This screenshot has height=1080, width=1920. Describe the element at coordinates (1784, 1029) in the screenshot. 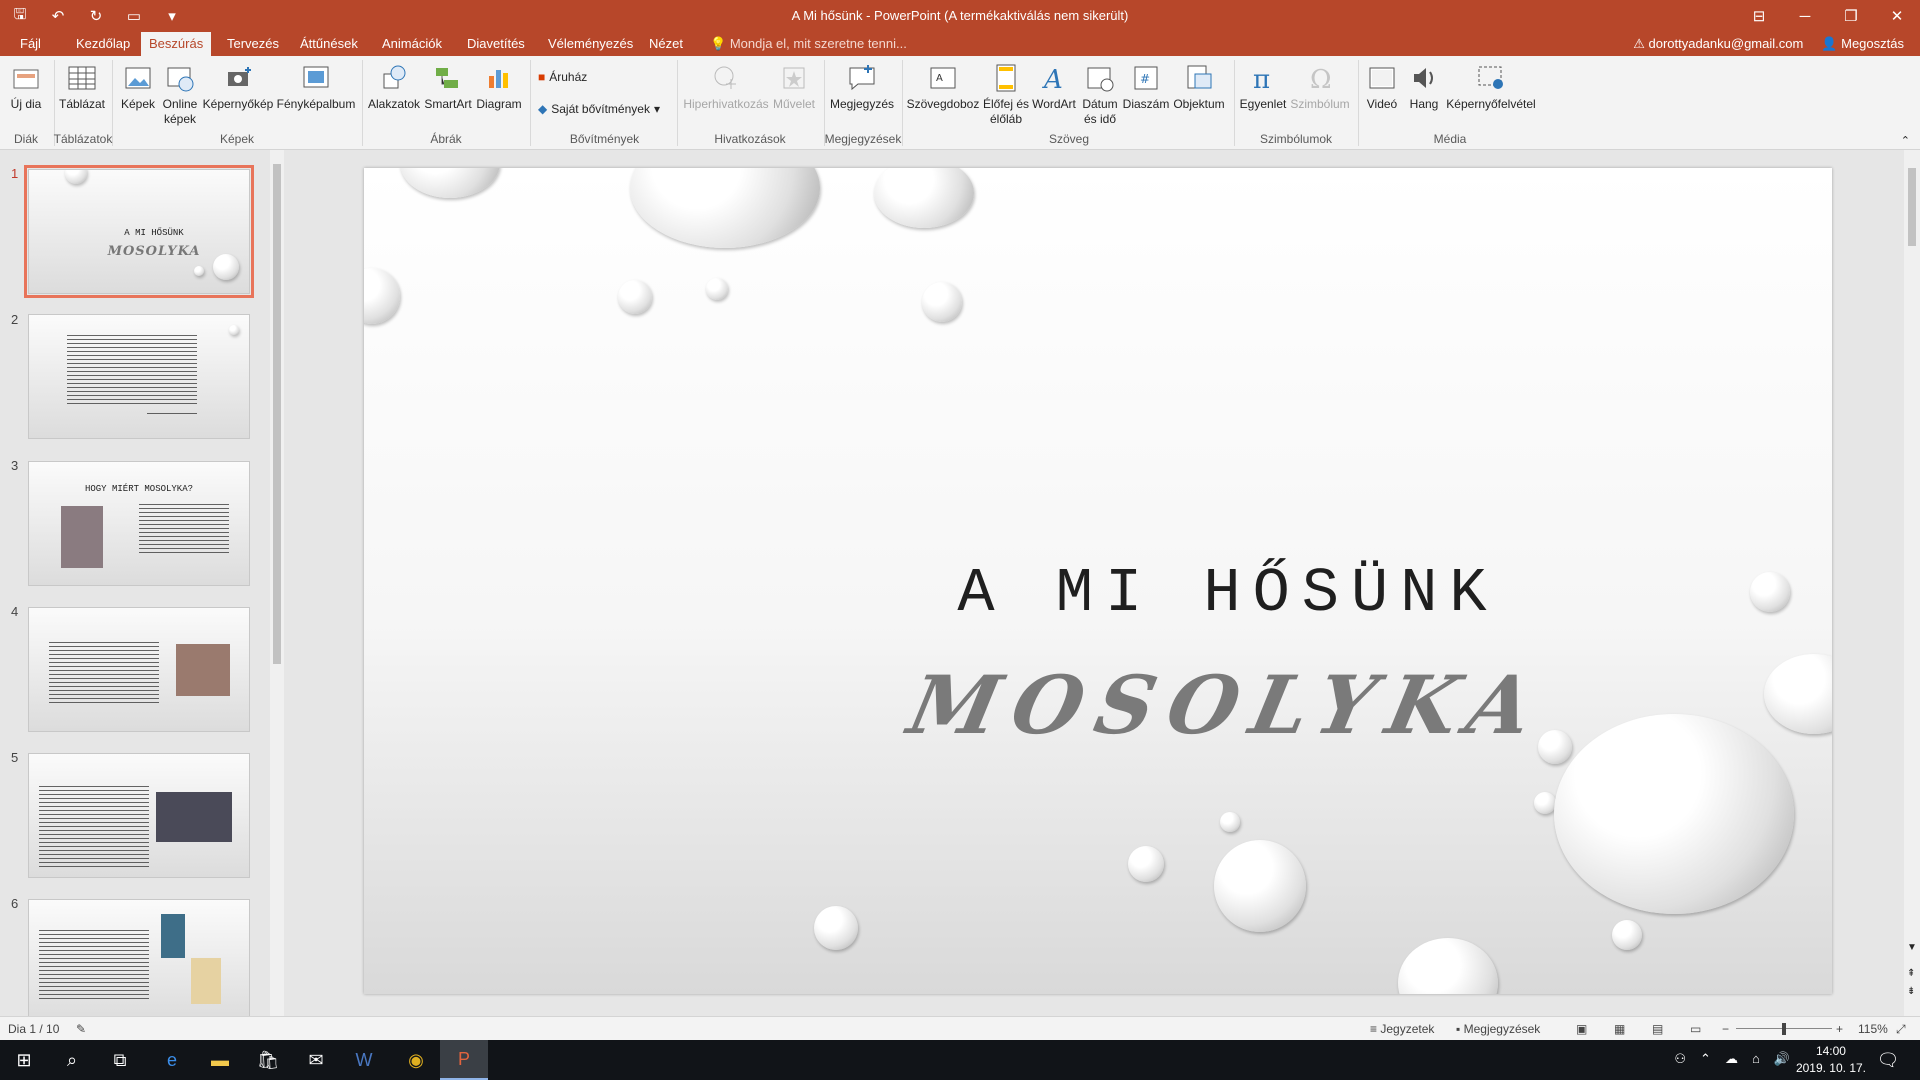

I see `zoom-slider-thumb` at that location.